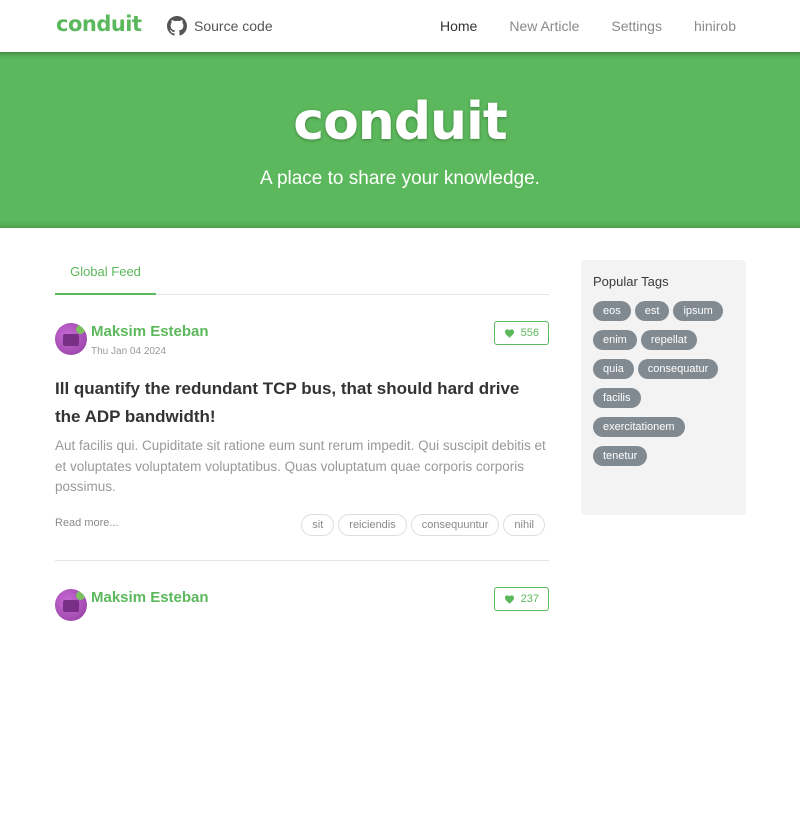  Describe the element at coordinates (177, 26) in the screenshot. I see `github-icon` at that location.